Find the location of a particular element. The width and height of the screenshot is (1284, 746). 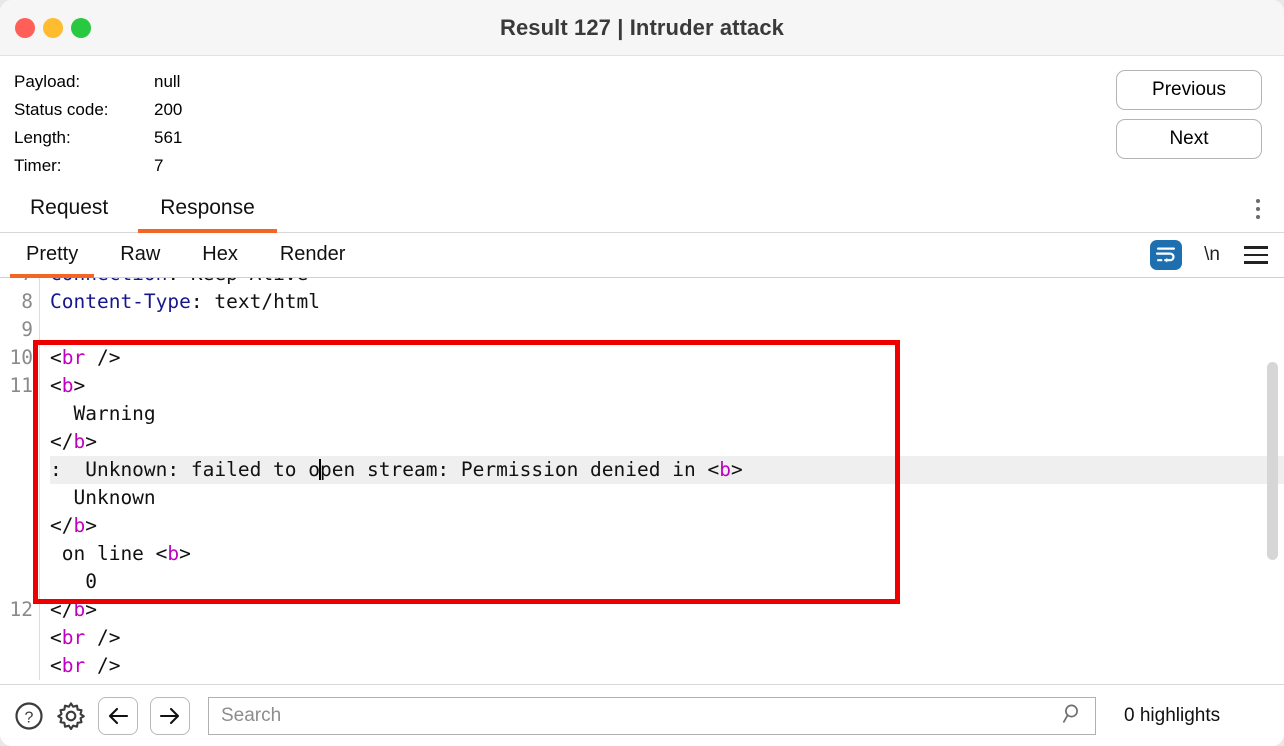

search-input is located at coordinates (652, 715).